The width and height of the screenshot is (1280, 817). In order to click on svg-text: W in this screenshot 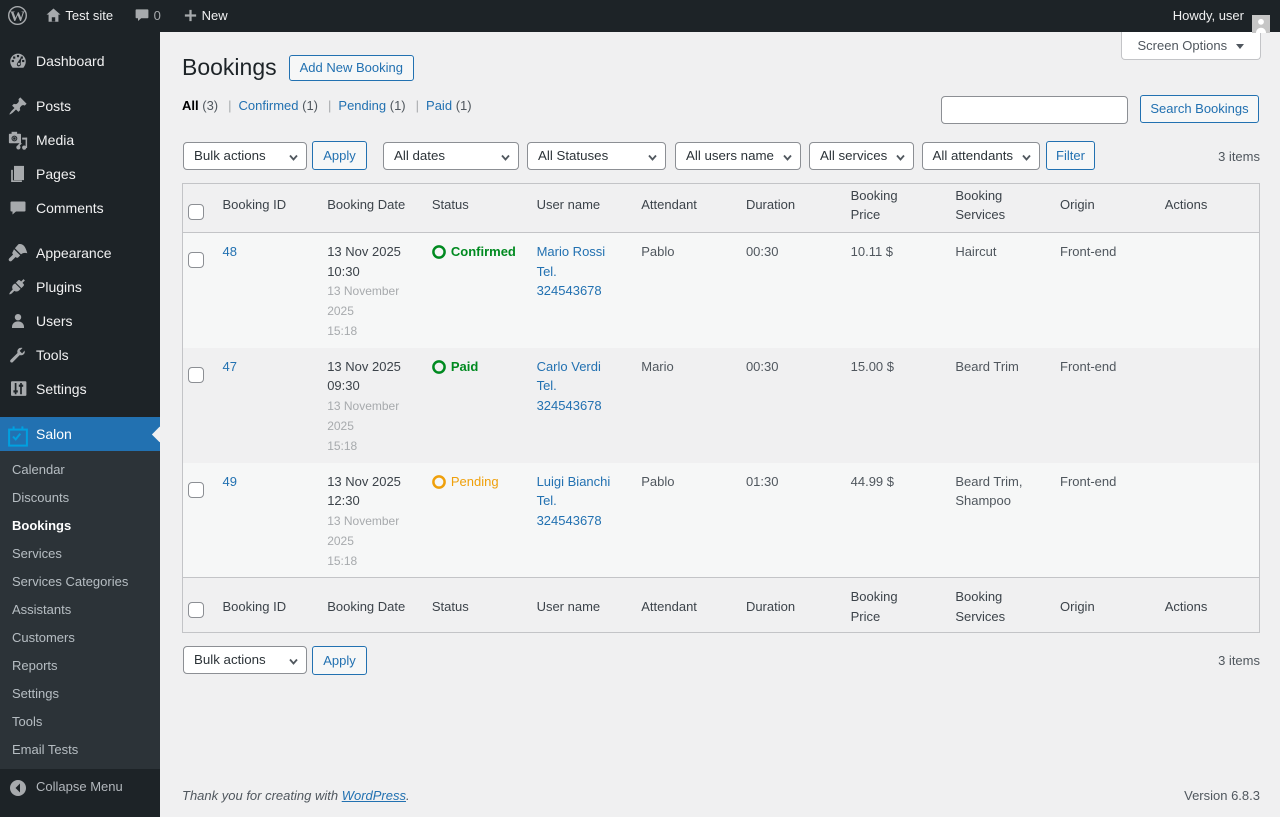, I will do `click(17, 16)`.